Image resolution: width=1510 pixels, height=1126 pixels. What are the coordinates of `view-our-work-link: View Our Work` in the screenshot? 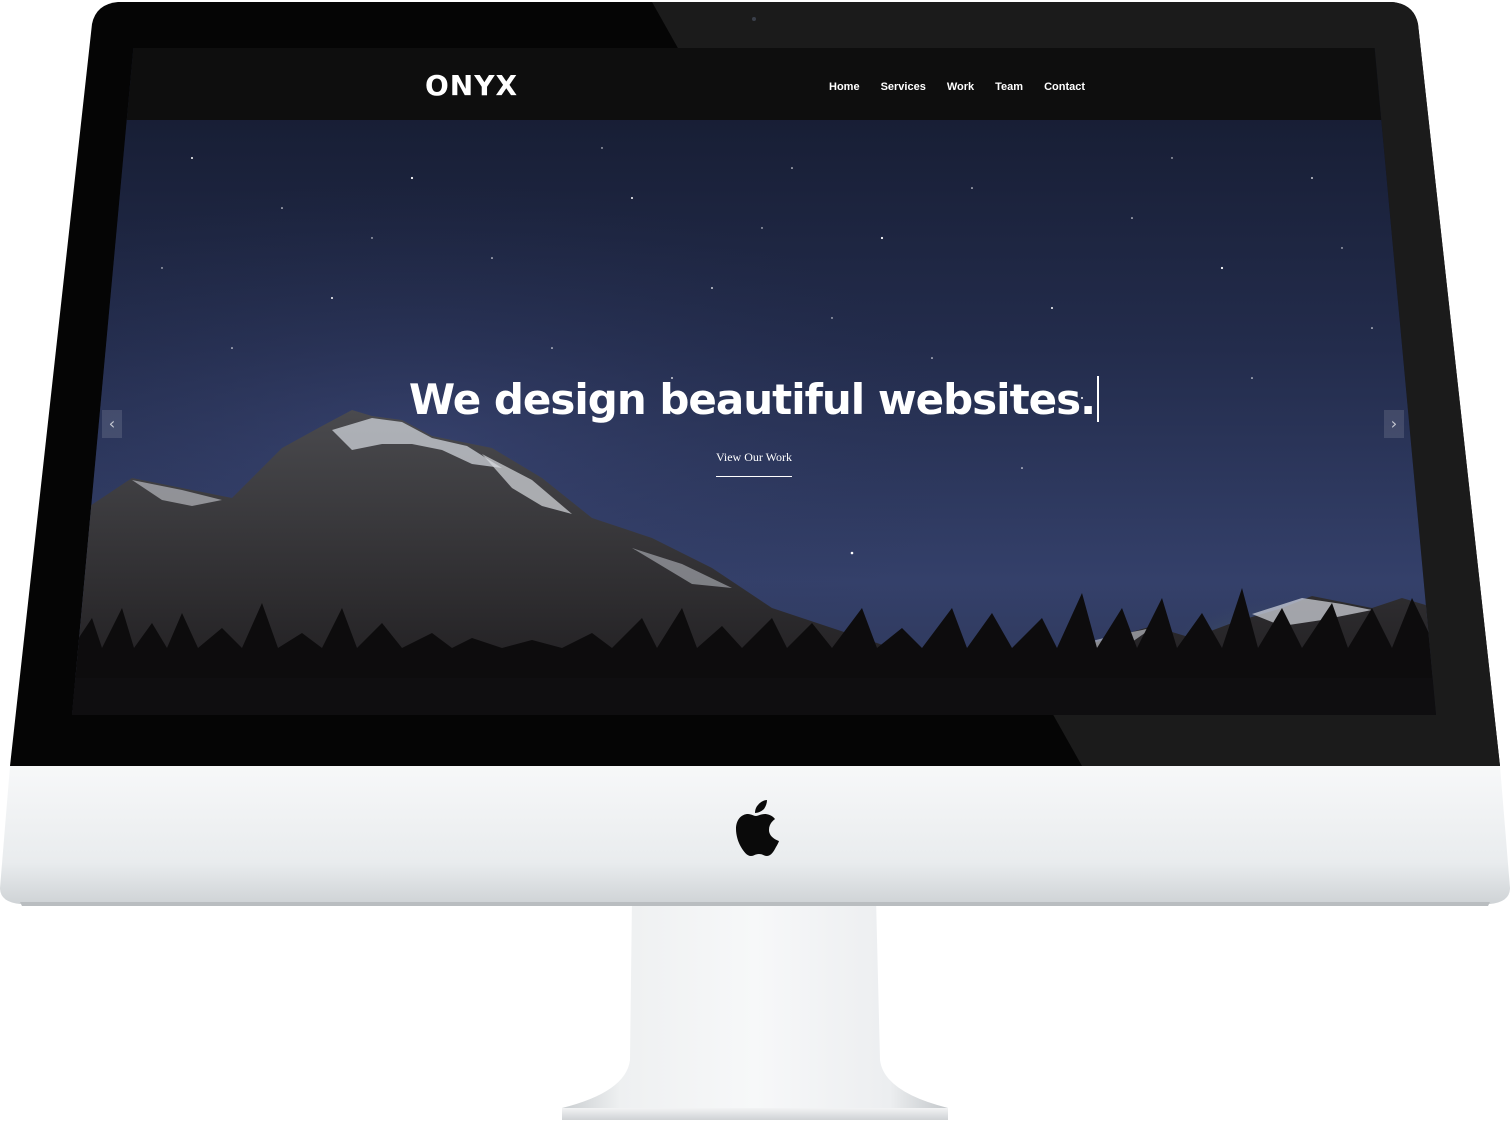 It's located at (754, 462).